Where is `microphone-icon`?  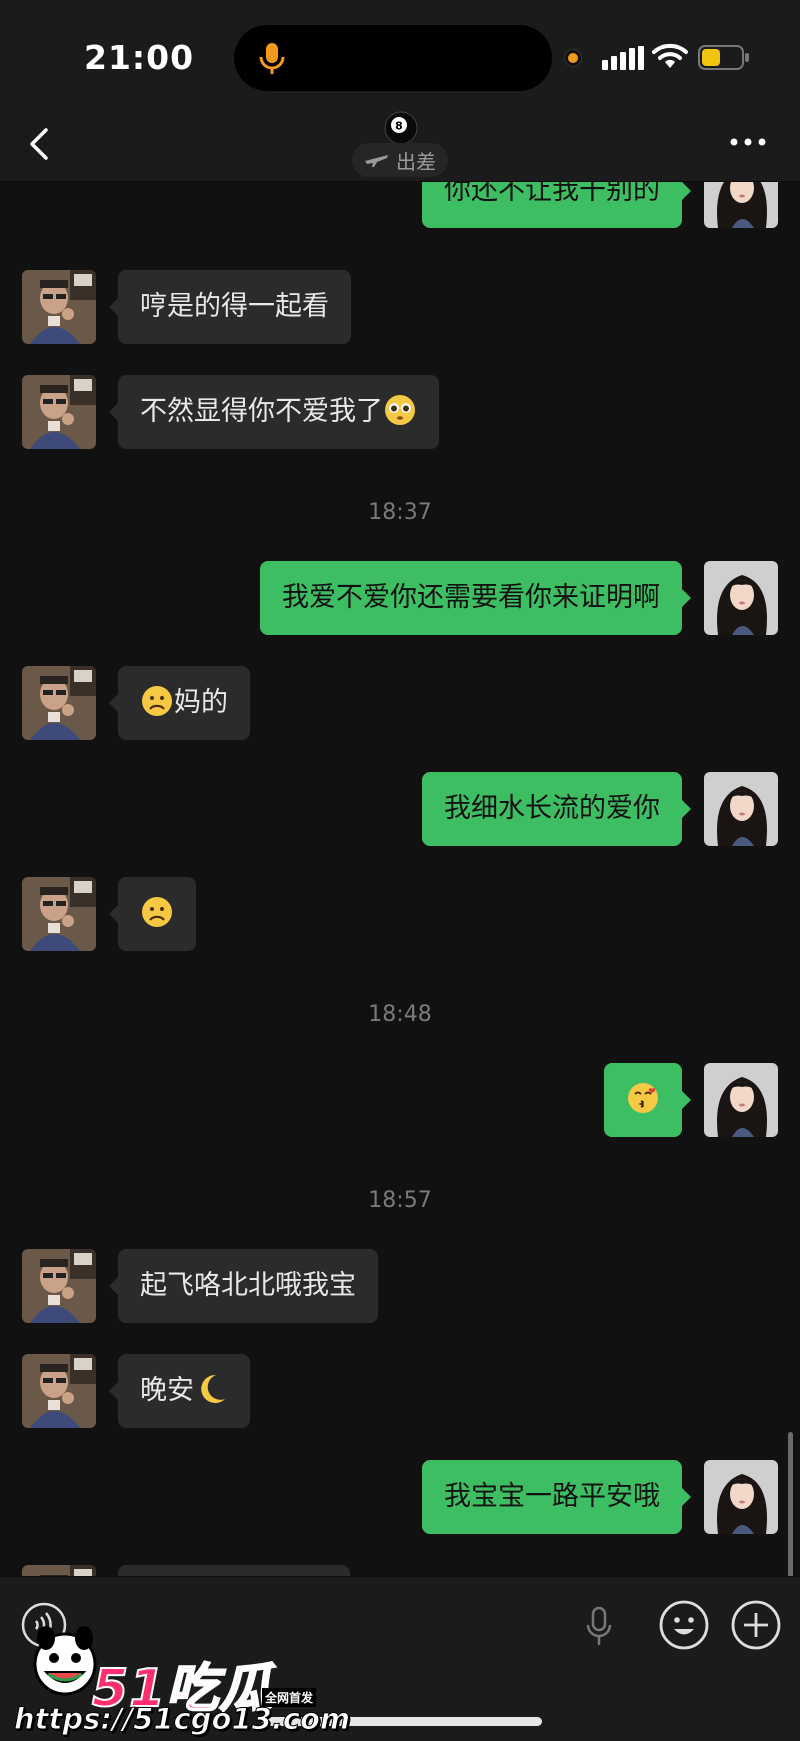
microphone-icon is located at coordinates (599, 1627).